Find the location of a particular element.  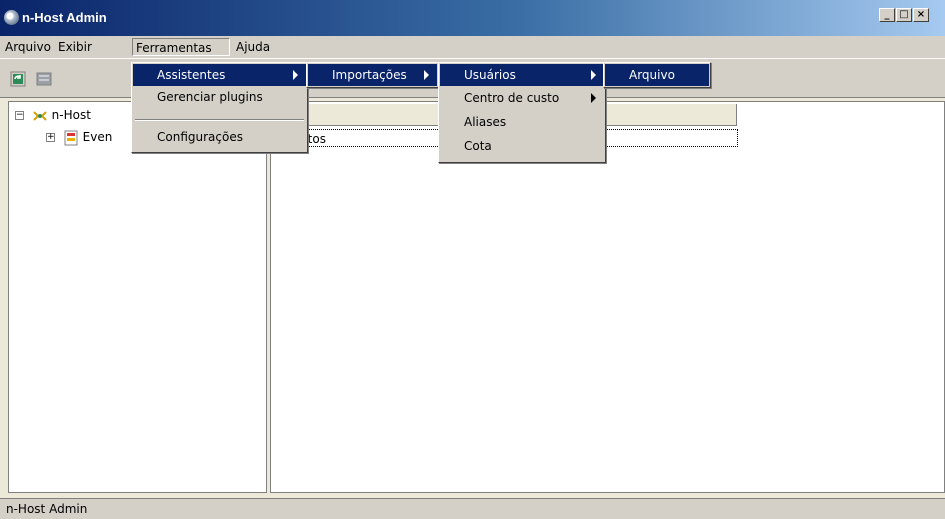

menu-item-assistentes: Assistentes is located at coordinates (219, 75).